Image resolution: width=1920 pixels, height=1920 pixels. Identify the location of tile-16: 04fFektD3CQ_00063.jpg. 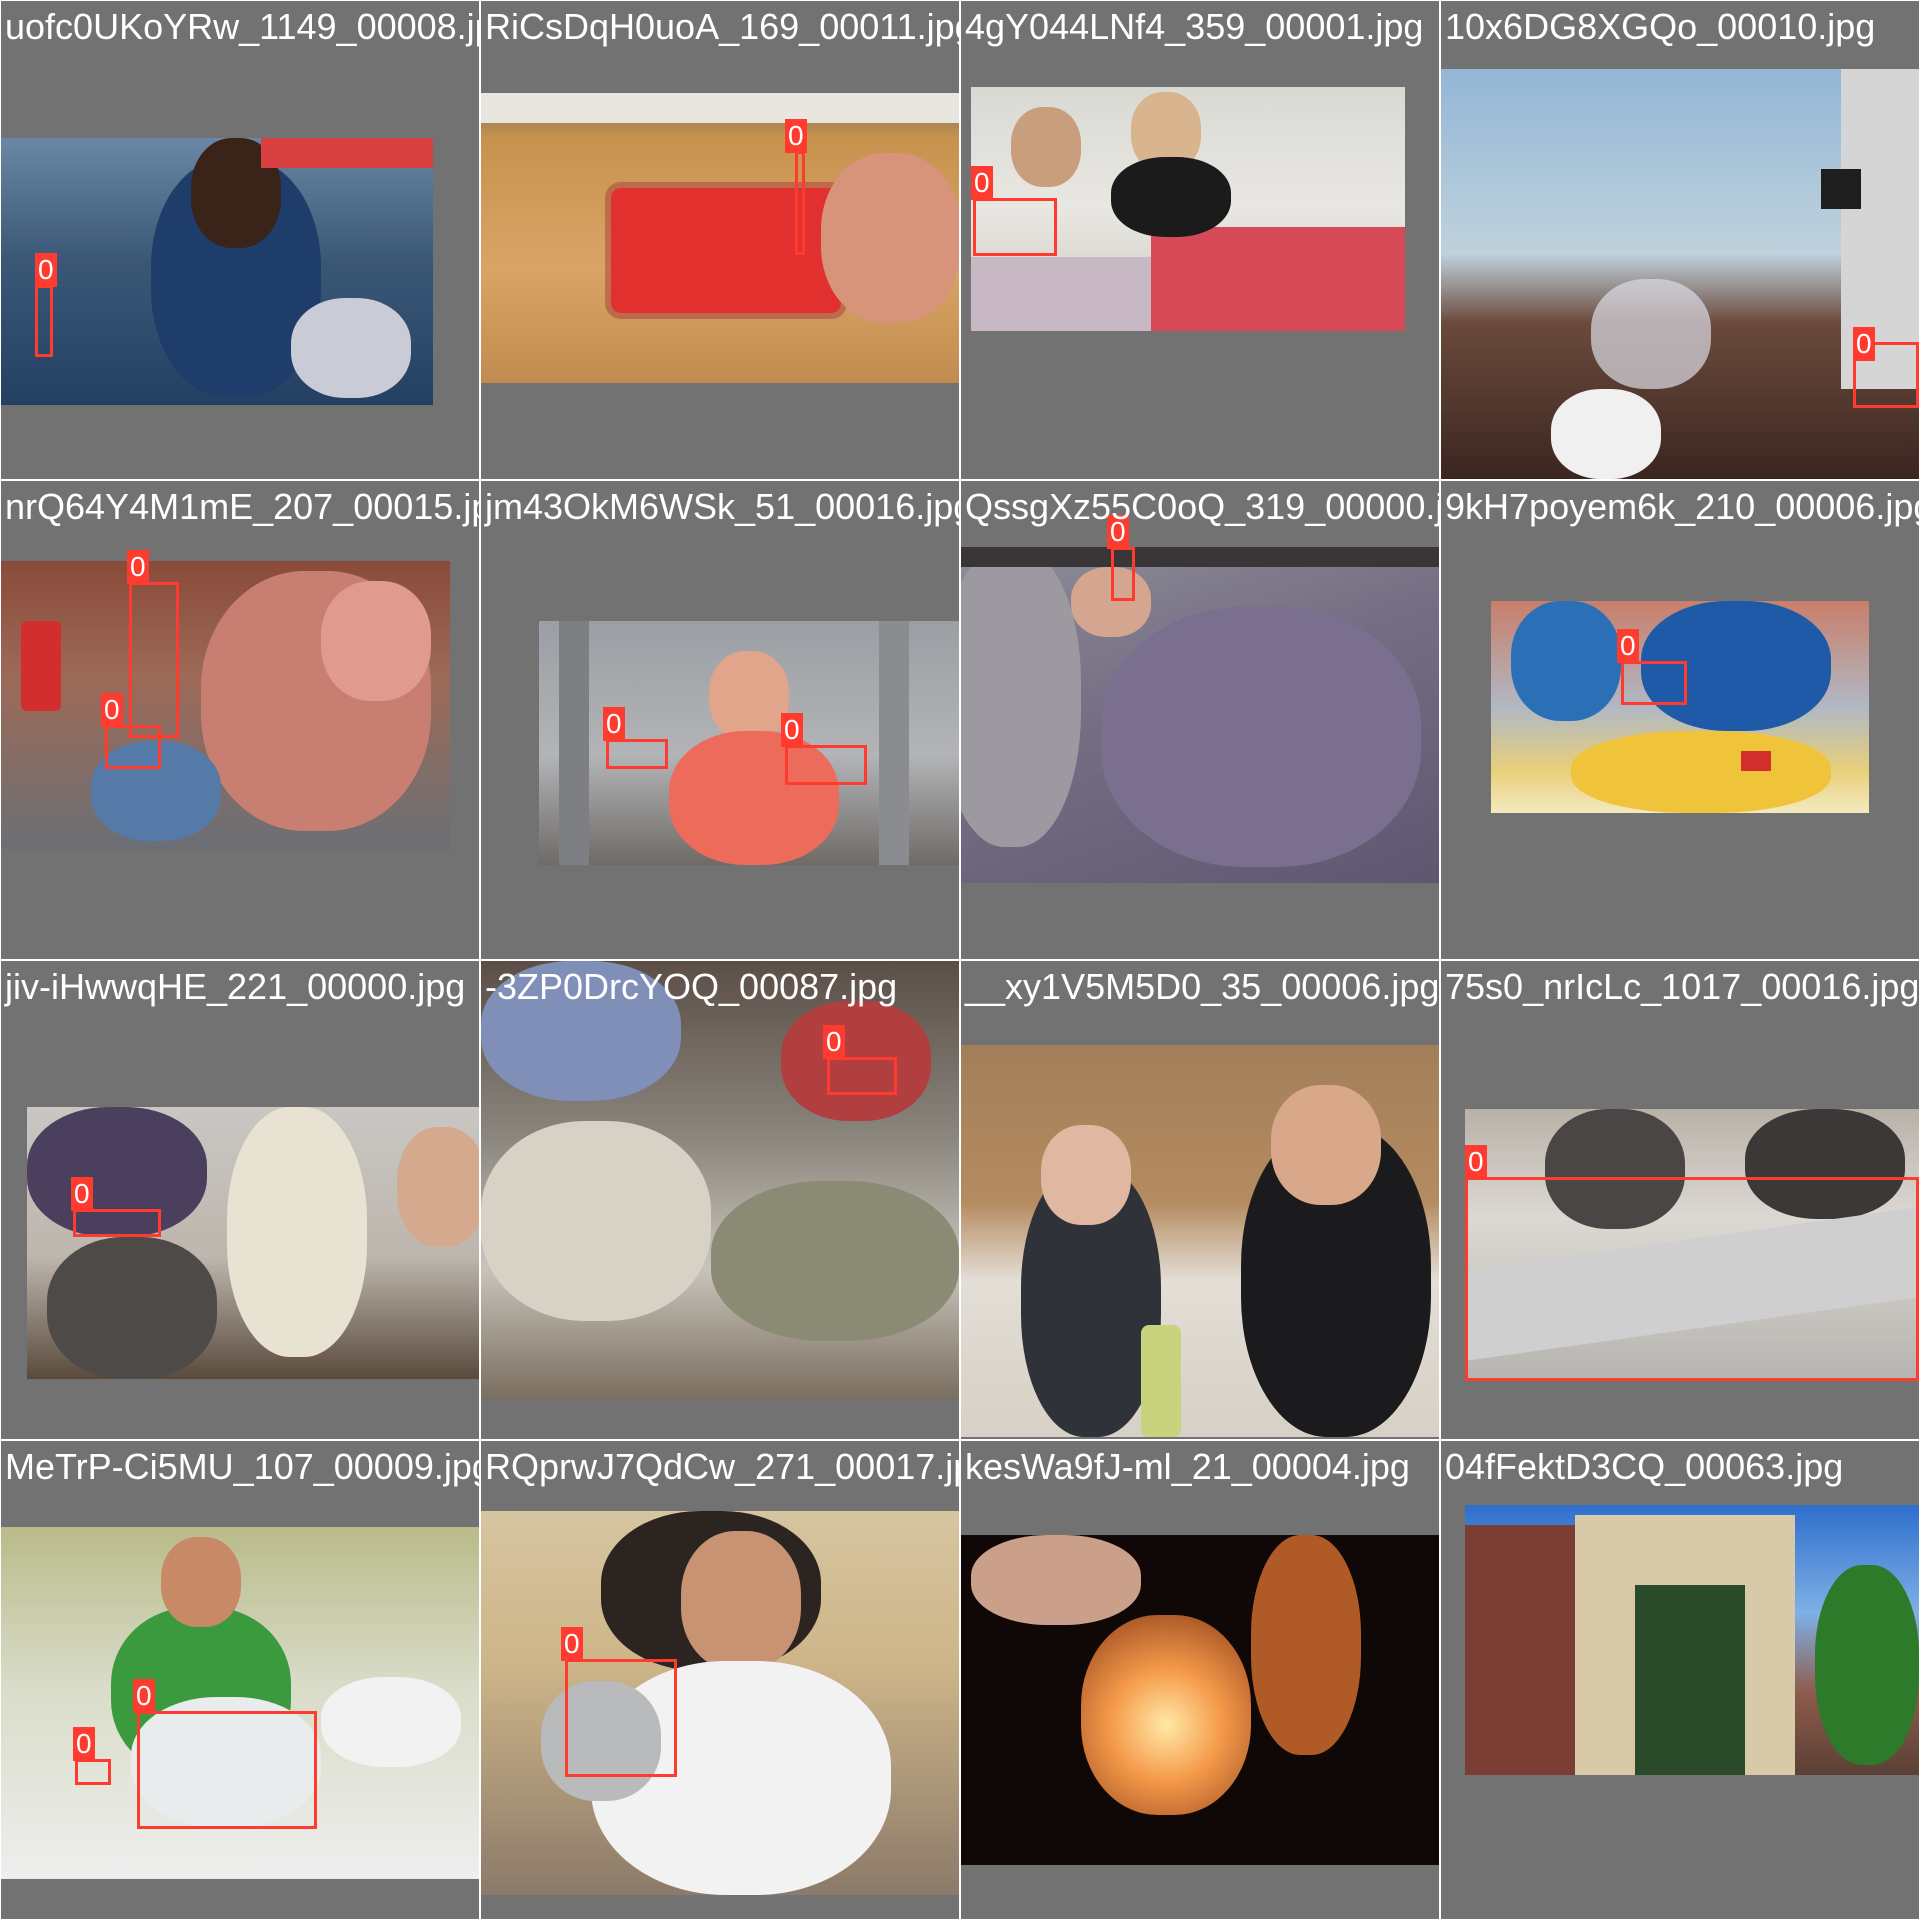
(1680, 1680).